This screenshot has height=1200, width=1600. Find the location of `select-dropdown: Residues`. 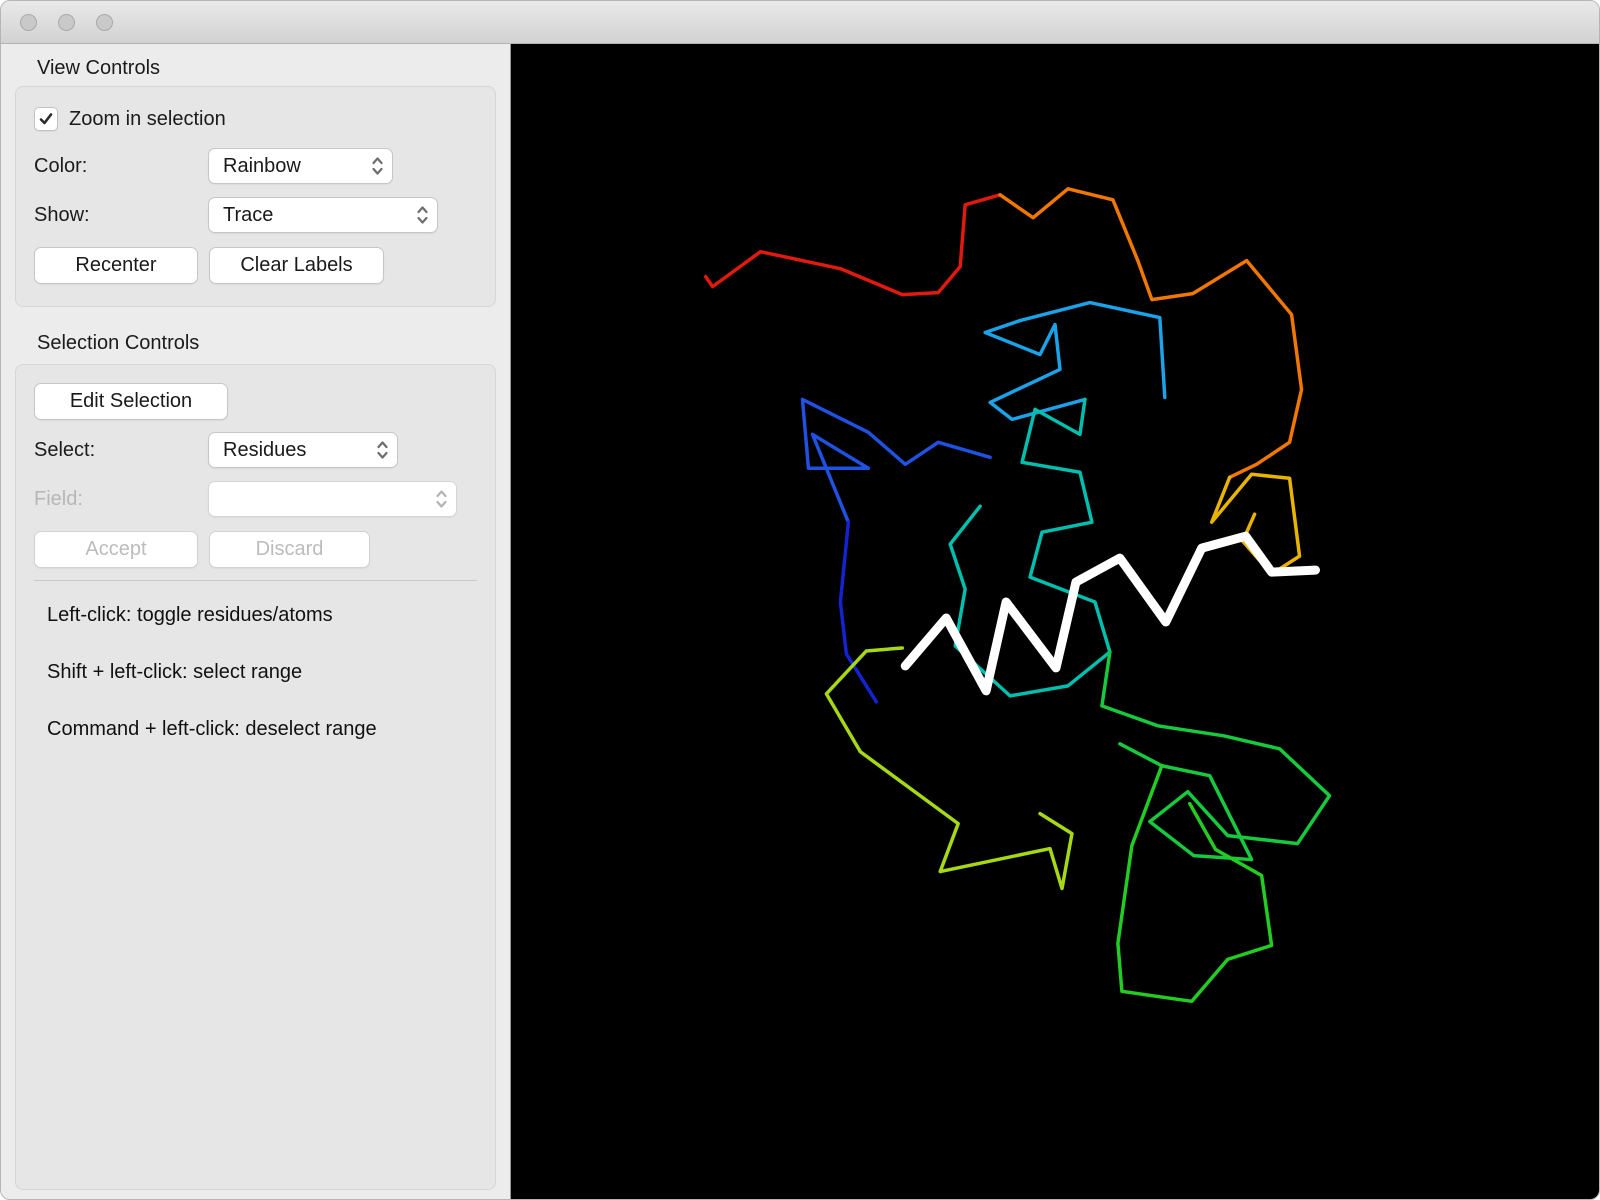

select-dropdown: Residues is located at coordinates (303, 450).